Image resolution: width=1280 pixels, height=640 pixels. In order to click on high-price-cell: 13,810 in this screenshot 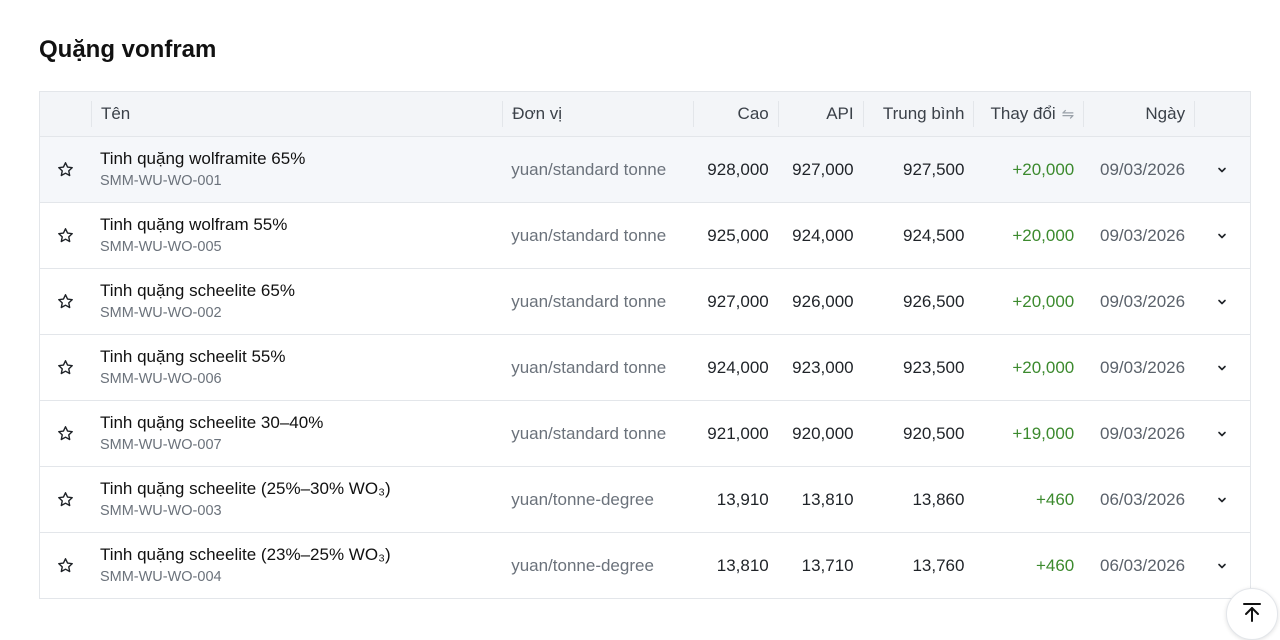, I will do `click(742, 565)`.